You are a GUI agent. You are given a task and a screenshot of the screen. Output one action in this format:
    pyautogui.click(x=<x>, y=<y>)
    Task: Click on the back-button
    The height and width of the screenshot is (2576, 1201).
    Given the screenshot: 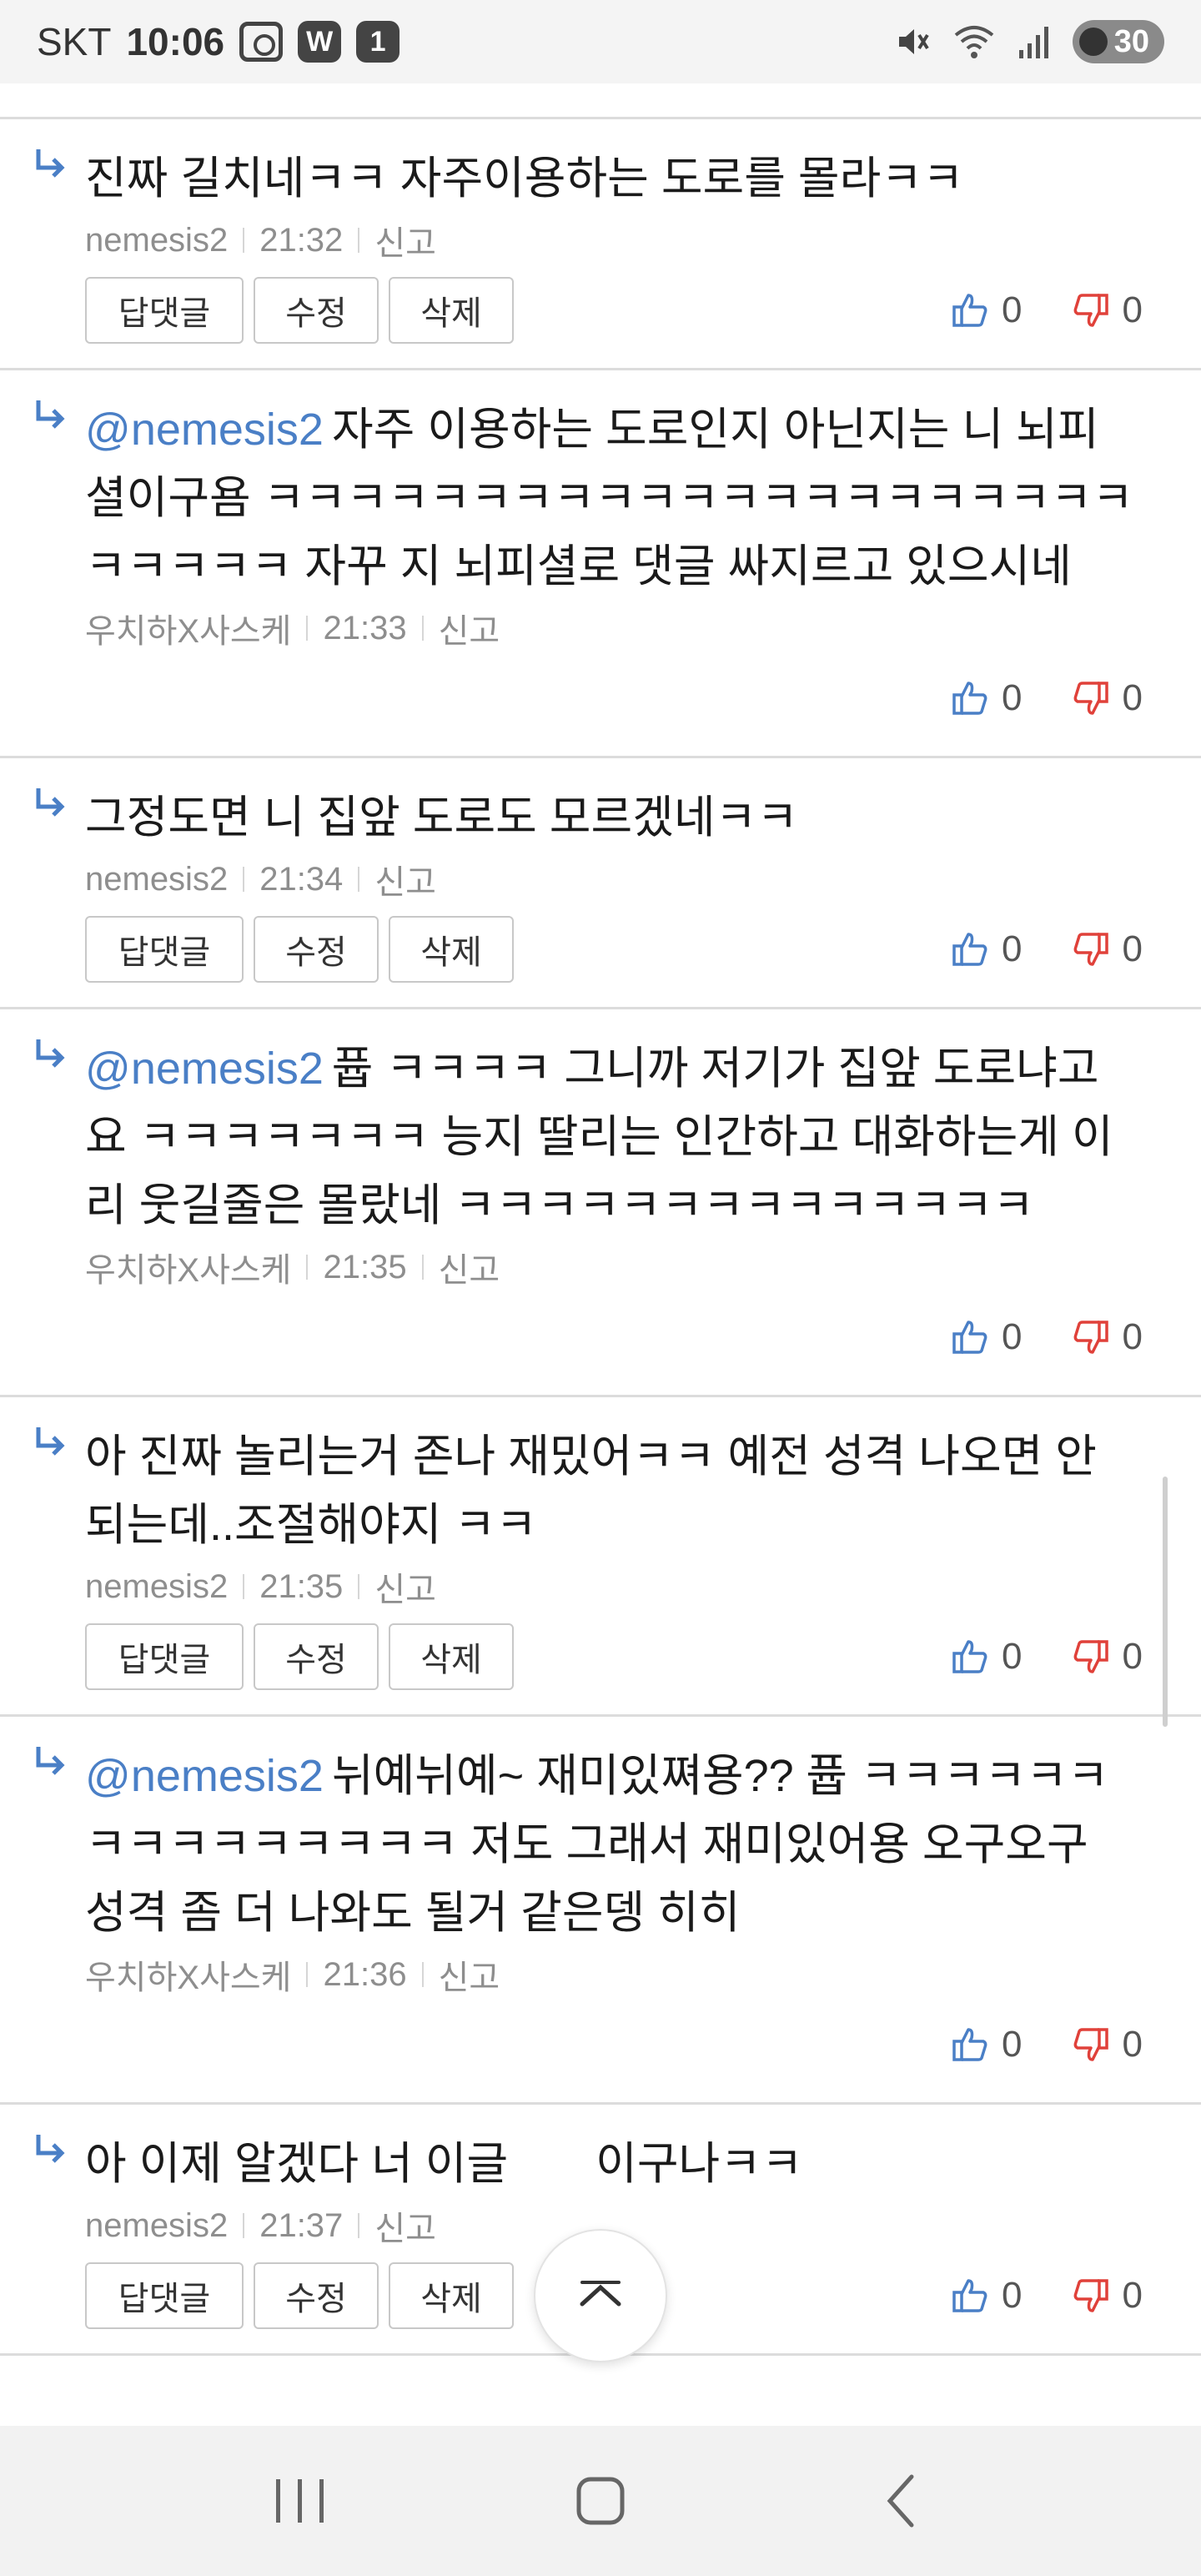 What is the action you would take?
    pyautogui.click(x=901, y=2501)
    